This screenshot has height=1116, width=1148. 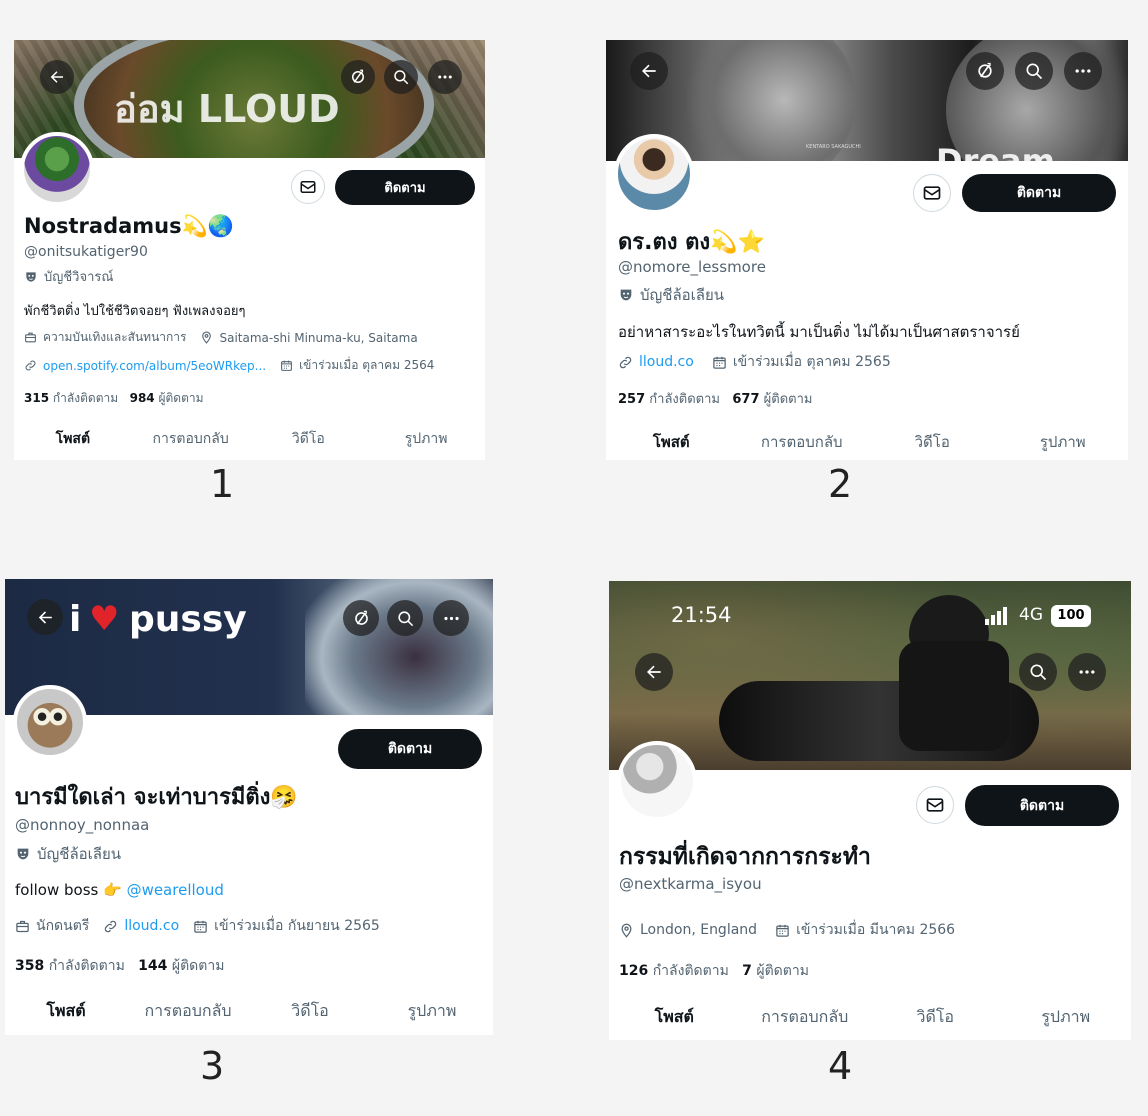 I want to click on follow-counts: 257 กำลังติดตาม 677 ผู้ติดตาม, so click(x=715, y=398).